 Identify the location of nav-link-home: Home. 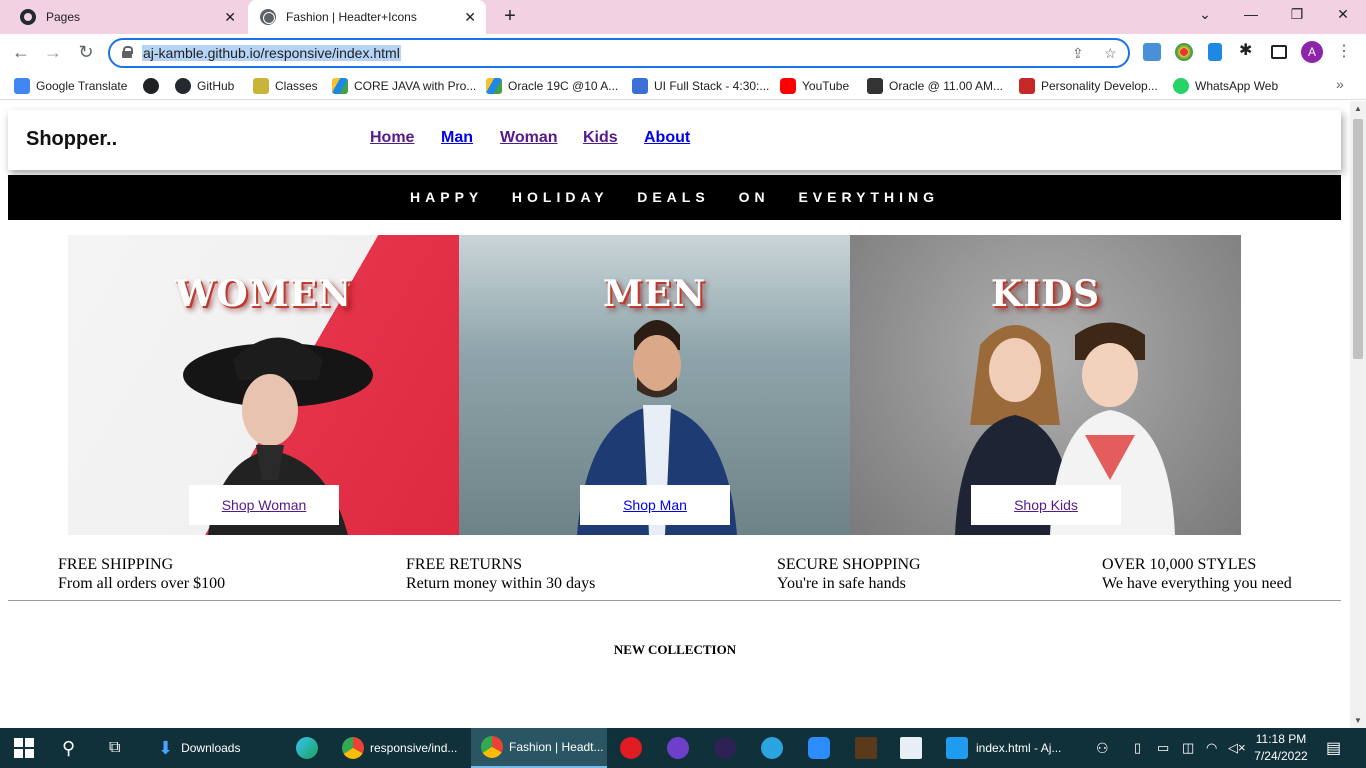
(392, 138).